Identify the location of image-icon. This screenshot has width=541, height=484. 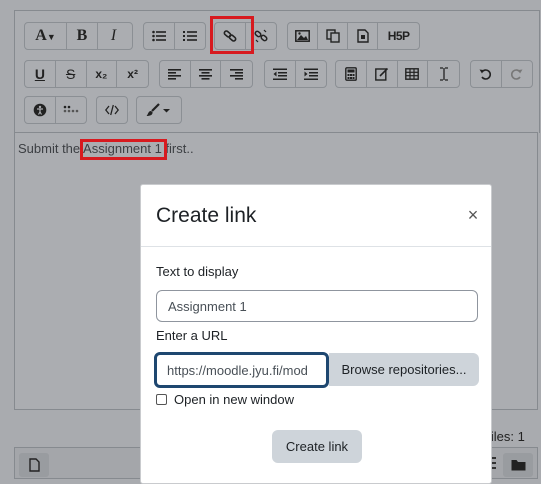
(302, 36).